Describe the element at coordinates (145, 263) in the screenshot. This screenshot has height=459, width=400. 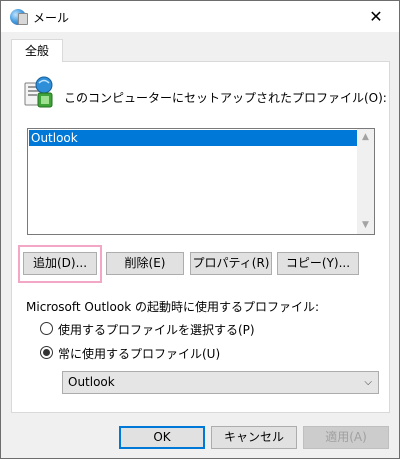
I see `delete-button: 削除(E)` at that location.